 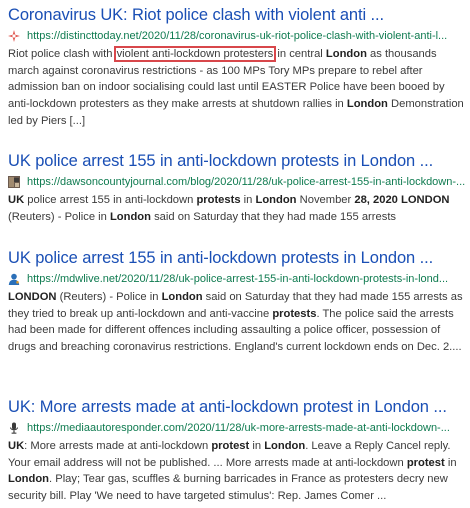 I want to click on bold-keyword: LONDON, so click(x=32, y=297).